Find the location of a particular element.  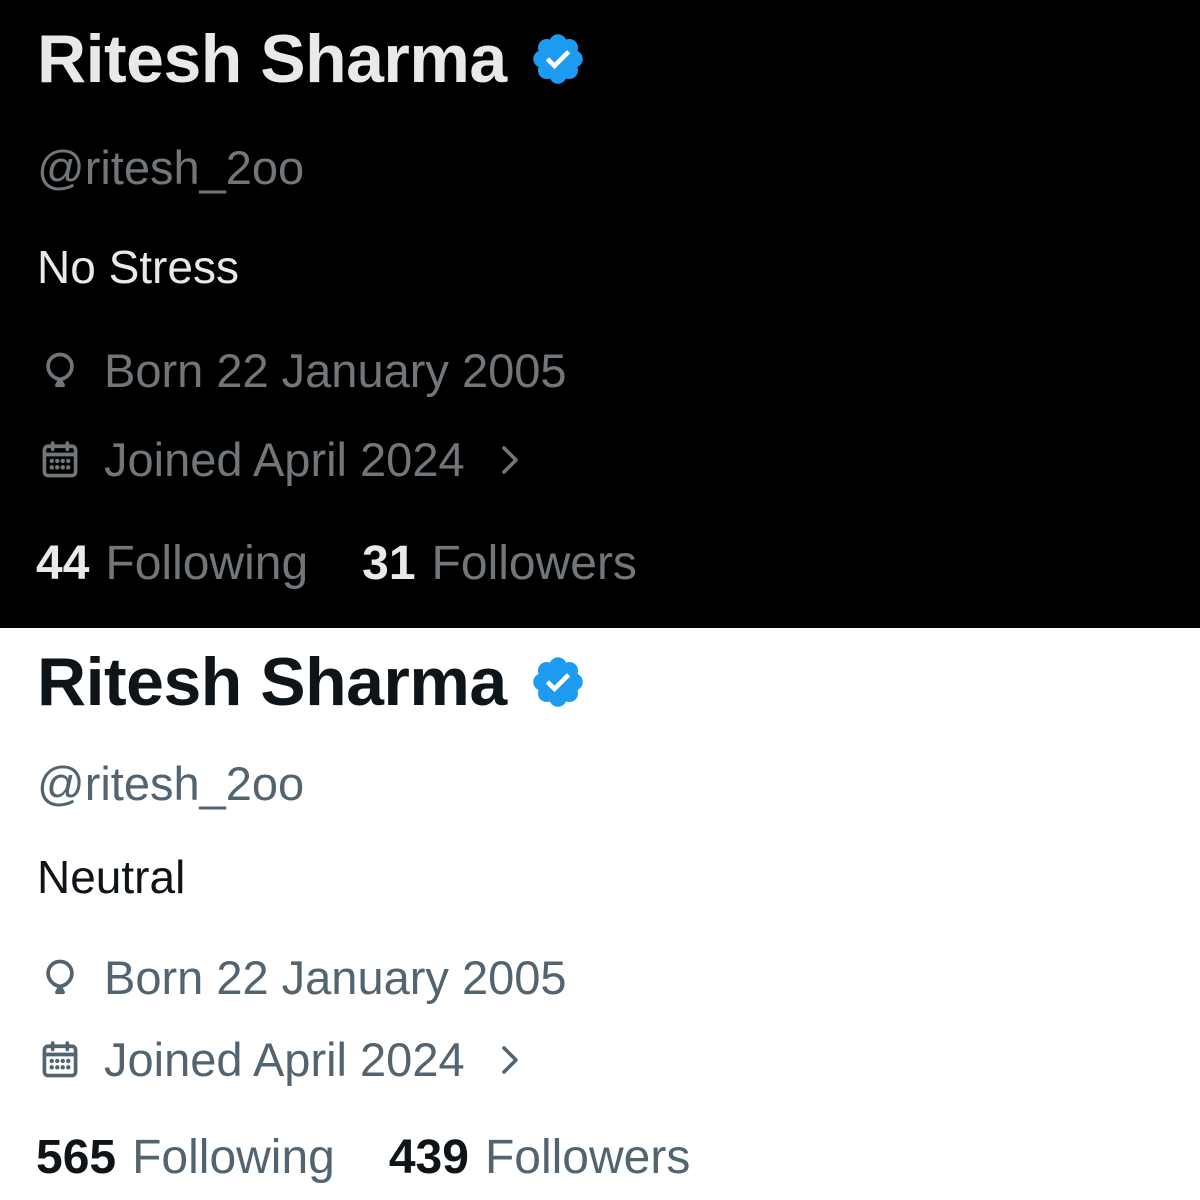

follow-stats: 565 Following 439 Followers is located at coordinates (363, 1157).